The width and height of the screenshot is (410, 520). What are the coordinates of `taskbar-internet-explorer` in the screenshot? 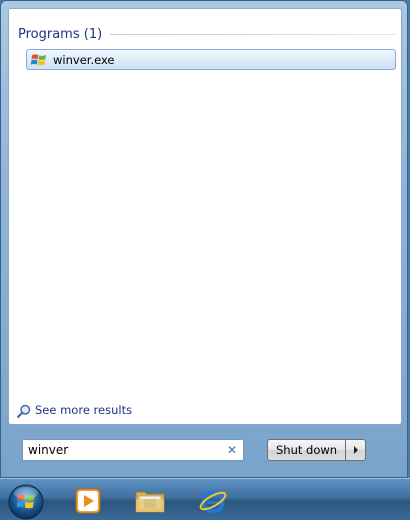 It's located at (213, 501).